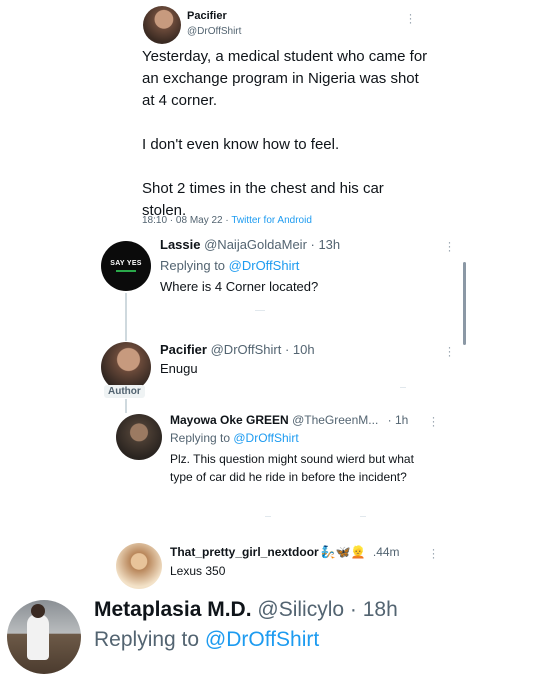 The height and width of the screenshot is (674, 538). What do you see at coordinates (239, 286) in the screenshot?
I see `lassie-reply-text: Where is 4 Corner located?` at bounding box center [239, 286].